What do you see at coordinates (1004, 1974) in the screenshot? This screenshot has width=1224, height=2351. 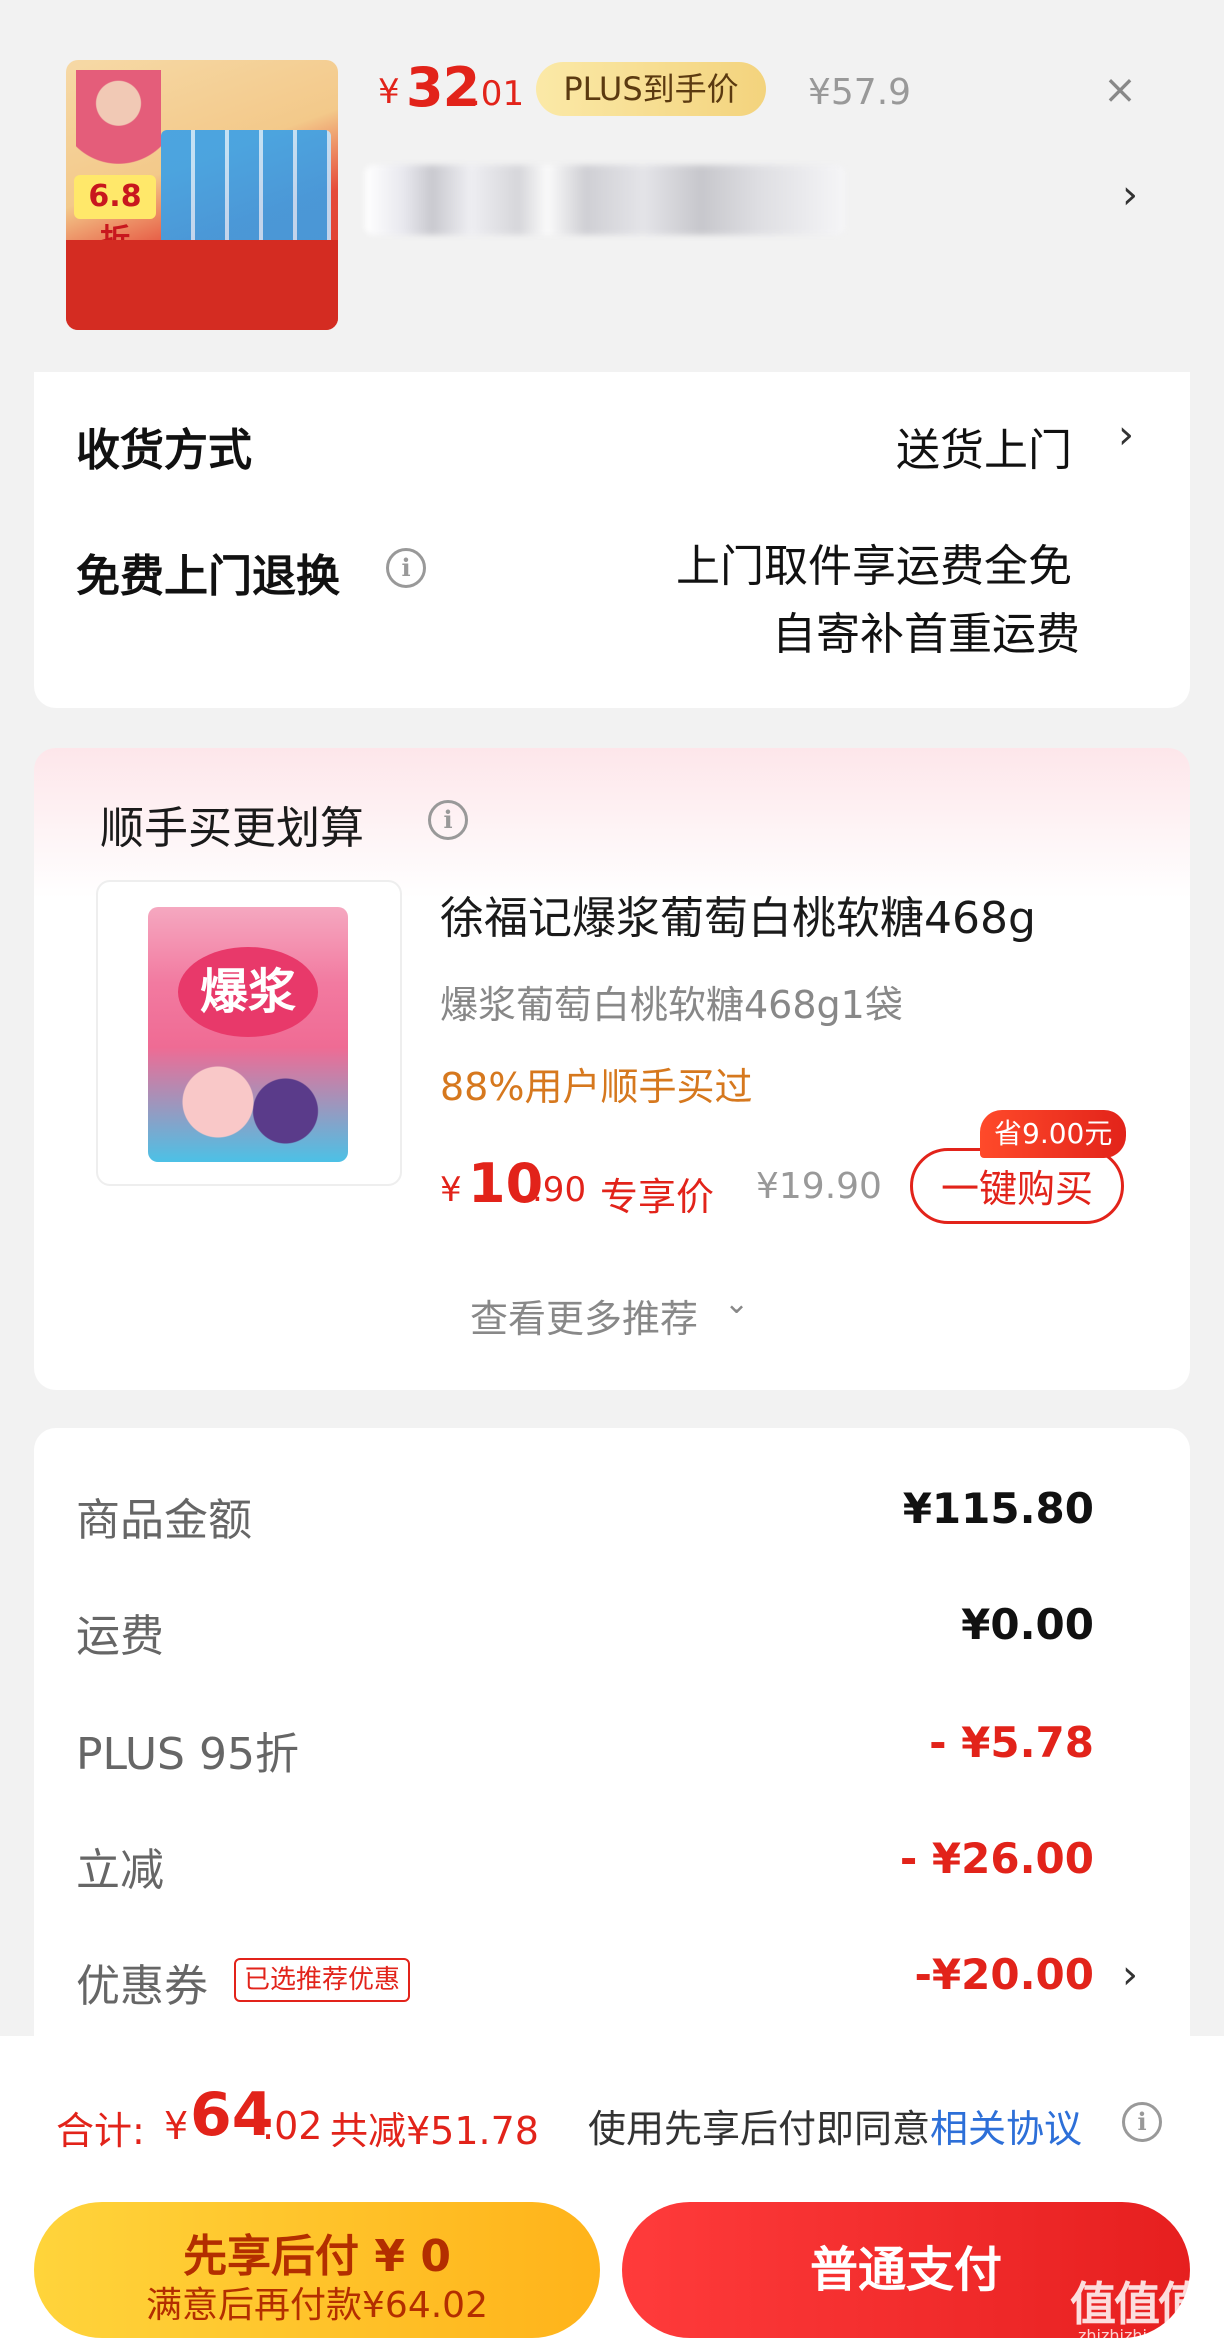 I see `coupon-value: -¥20.00` at bounding box center [1004, 1974].